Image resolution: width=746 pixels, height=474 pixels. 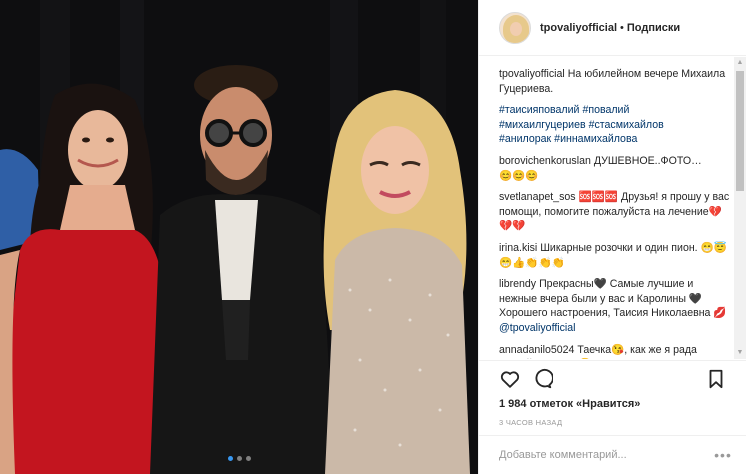 I want to click on comment-username: annadanilo5024, so click(x=536, y=350).